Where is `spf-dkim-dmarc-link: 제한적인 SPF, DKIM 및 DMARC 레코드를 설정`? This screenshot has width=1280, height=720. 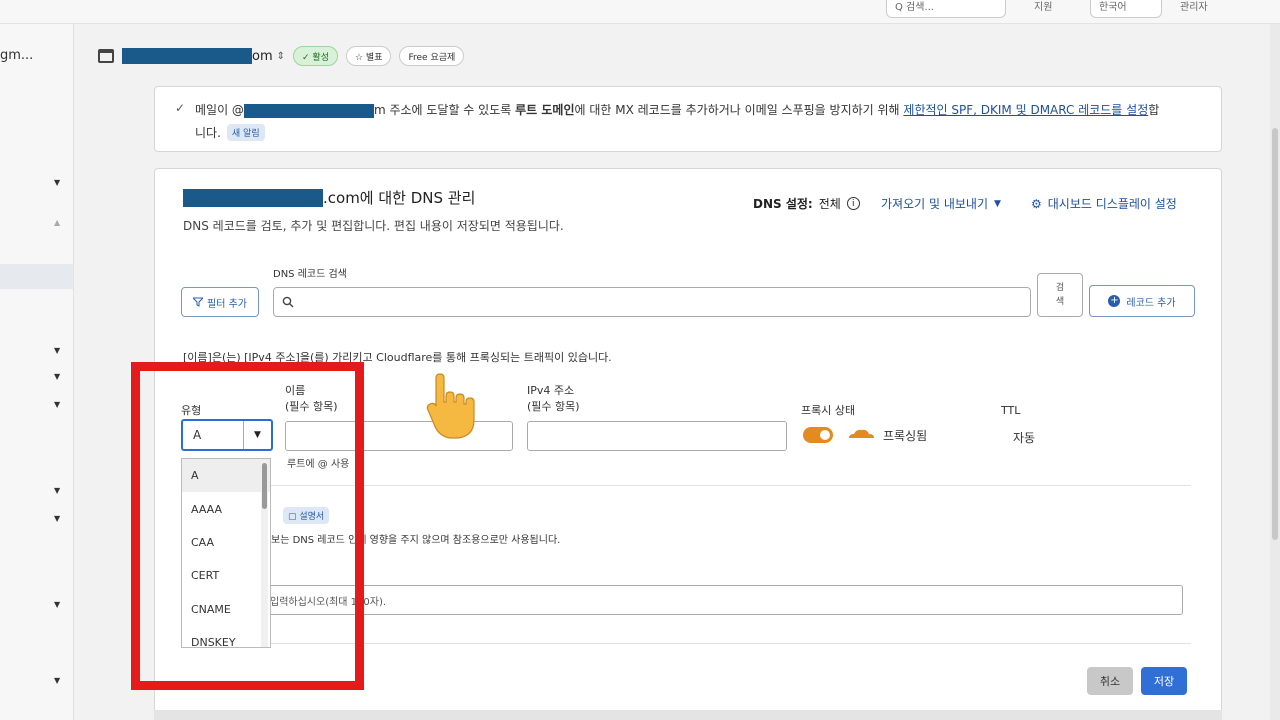
spf-dkim-dmarc-link: 제한적인 SPF, DKIM 및 DMARC 레코드를 설정 is located at coordinates (1025, 110).